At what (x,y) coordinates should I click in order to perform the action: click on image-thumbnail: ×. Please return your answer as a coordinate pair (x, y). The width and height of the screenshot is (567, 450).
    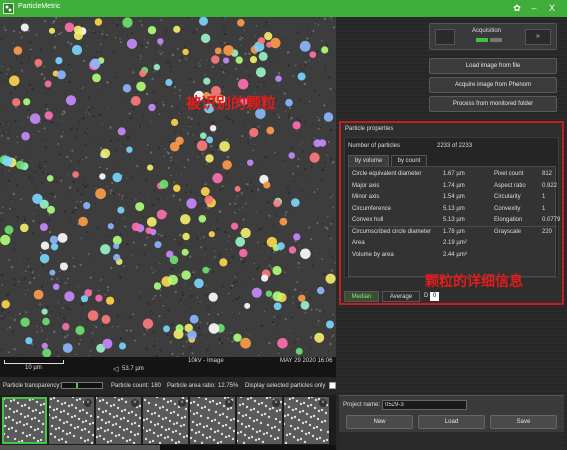
    Looking at the image, I should click on (212, 420).